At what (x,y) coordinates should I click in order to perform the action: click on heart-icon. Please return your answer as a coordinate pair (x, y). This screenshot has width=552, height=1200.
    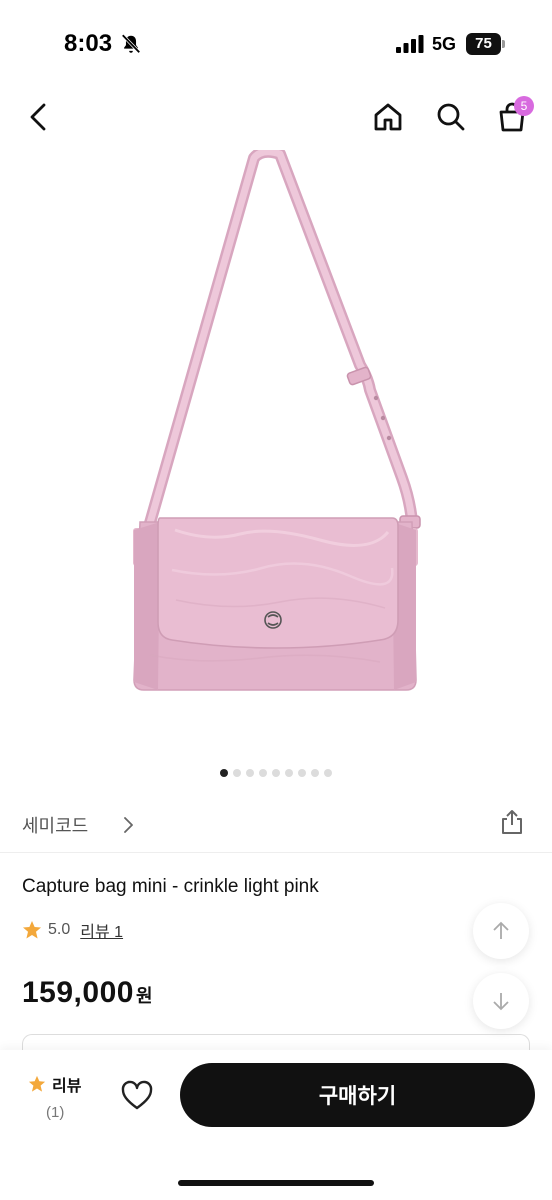
    Looking at the image, I should click on (137, 1095).